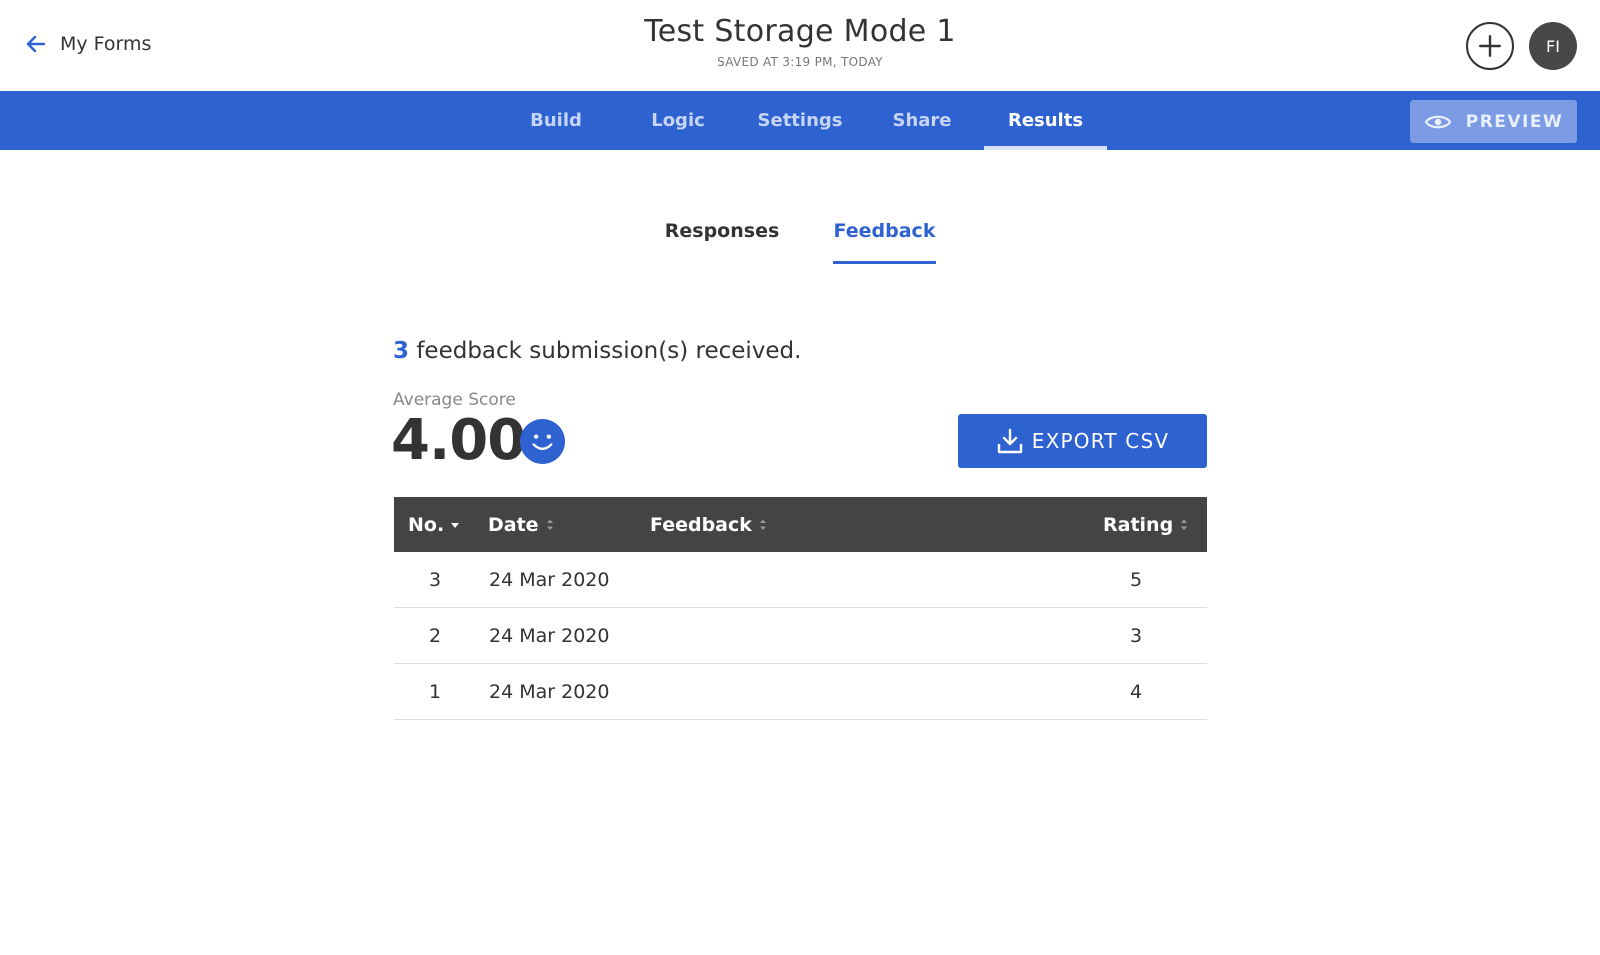 This screenshot has height=955, width=1600. I want to click on feedback-summary: 3 feedback submission(s) received., so click(597, 351).